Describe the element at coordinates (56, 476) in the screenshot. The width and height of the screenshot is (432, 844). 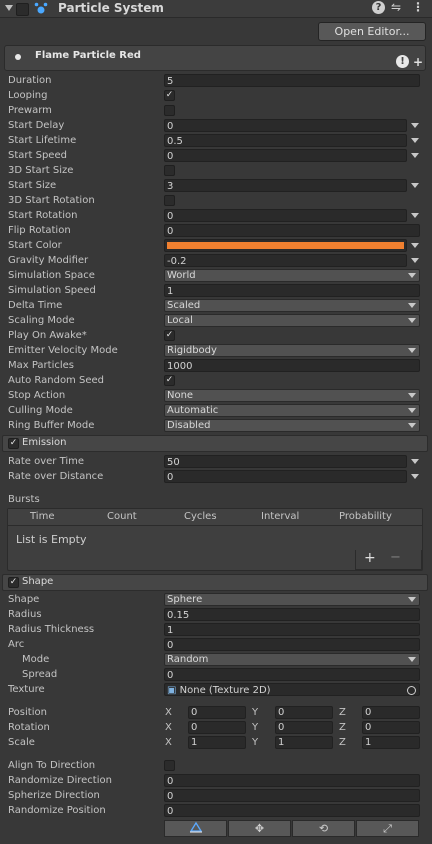
I see `rate-over-distance-label: Rate over Distance` at that location.